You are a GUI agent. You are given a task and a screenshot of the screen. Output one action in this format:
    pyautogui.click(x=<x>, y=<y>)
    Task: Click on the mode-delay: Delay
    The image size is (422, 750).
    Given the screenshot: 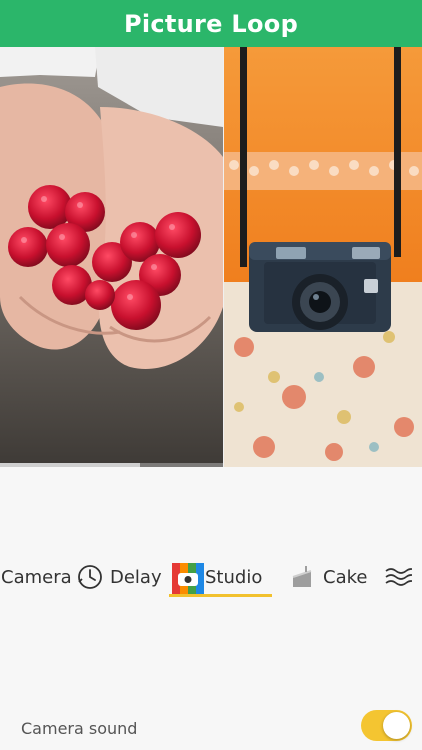 What is the action you would take?
    pyautogui.click(x=119, y=577)
    